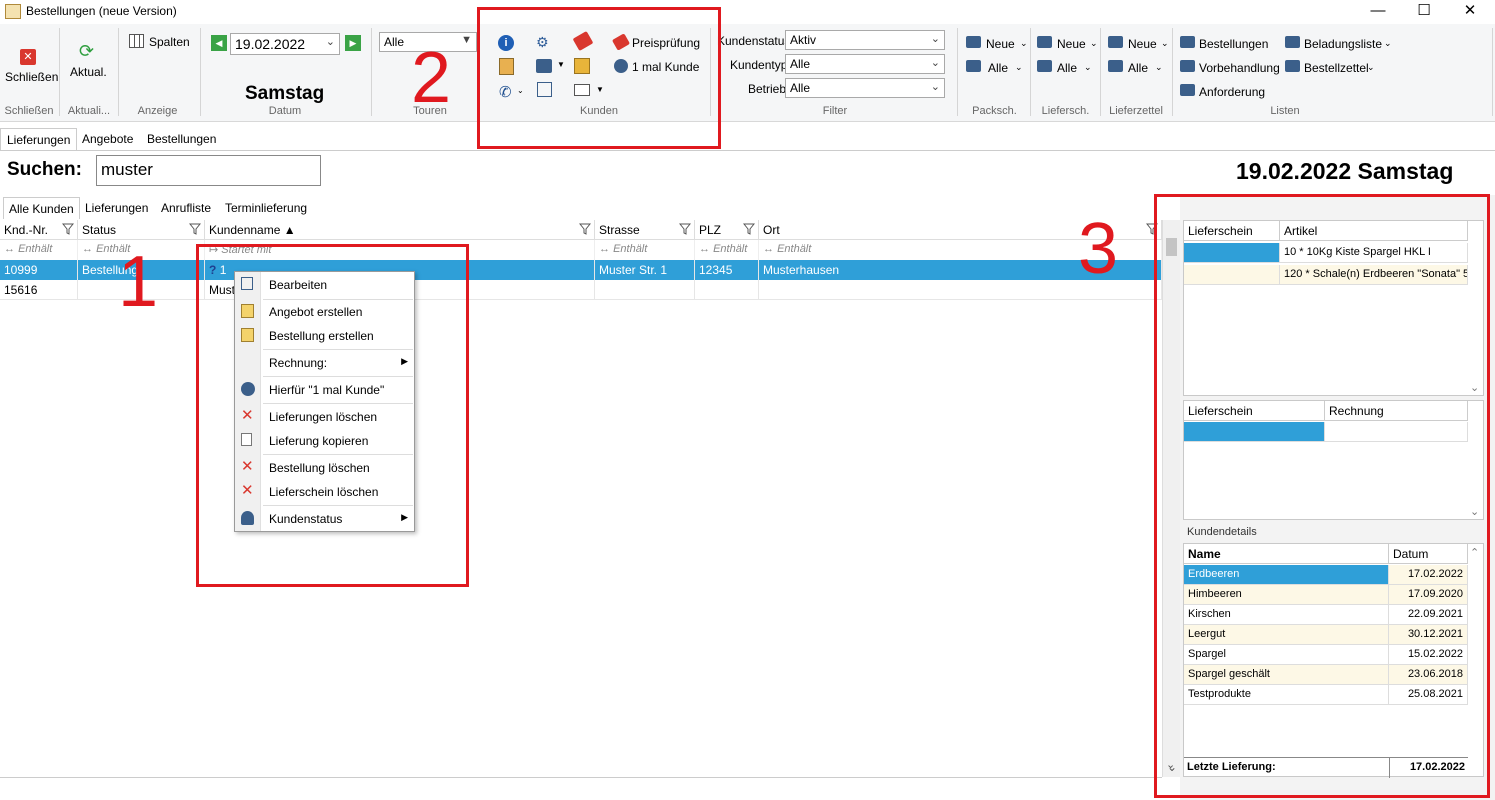 The image size is (1495, 800). What do you see at coordinates (755, 41) in the screenshot?
I see `filter-status-label: Kundenstatus:` at bounding box center [755, 41].